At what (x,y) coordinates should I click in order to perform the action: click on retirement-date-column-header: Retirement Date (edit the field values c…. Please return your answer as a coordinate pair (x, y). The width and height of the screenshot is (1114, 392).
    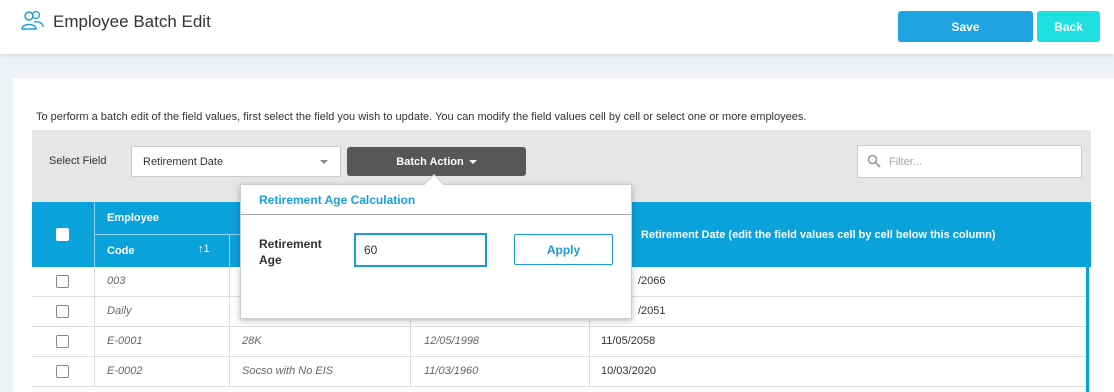
    Looking at the image, I should click on (818, 235).